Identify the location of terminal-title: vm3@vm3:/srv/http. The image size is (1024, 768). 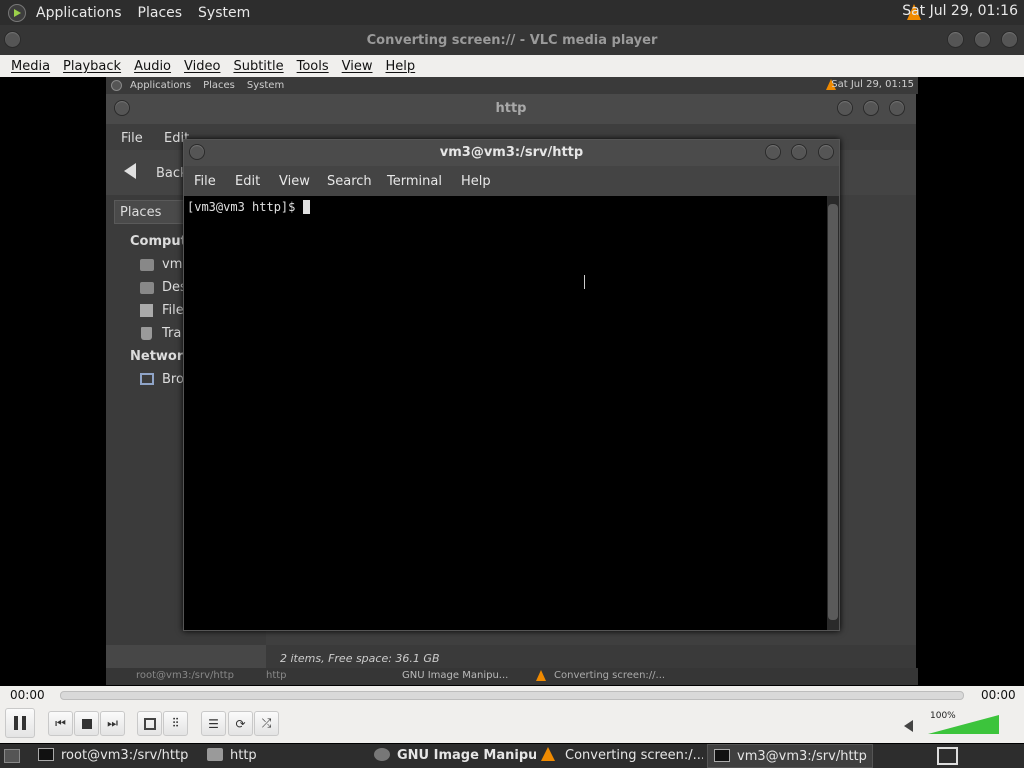
(511, 152).